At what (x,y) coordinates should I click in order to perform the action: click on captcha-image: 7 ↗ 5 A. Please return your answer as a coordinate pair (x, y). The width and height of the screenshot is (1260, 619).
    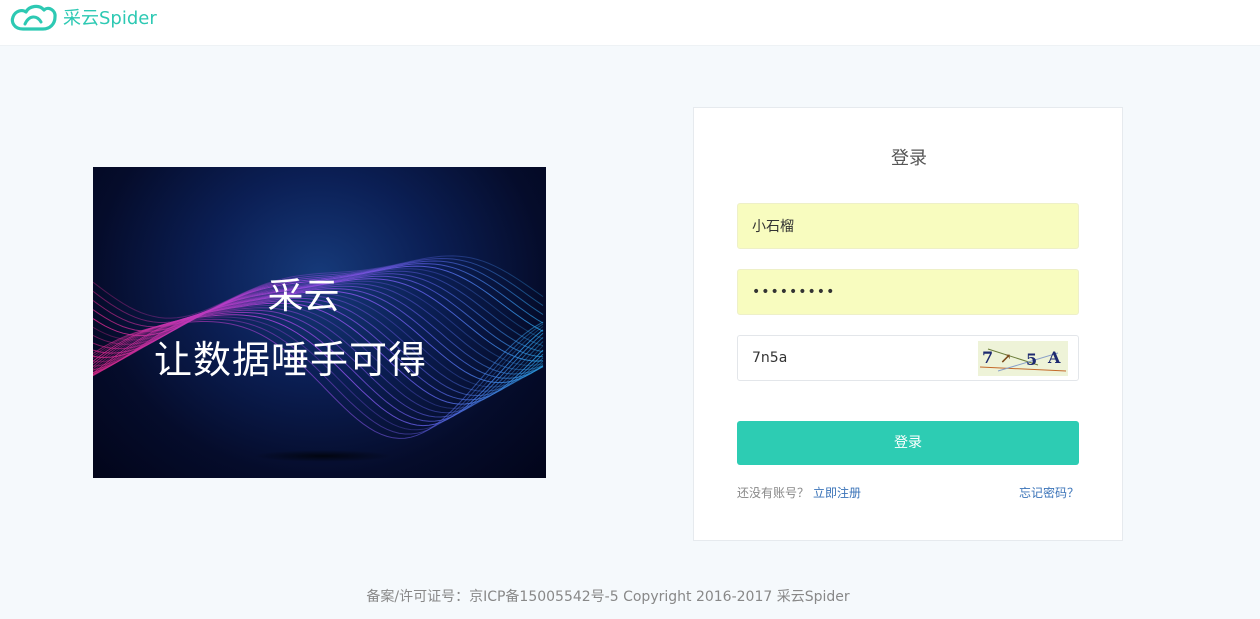
    Looking at the image, I should click on (1023, 358).